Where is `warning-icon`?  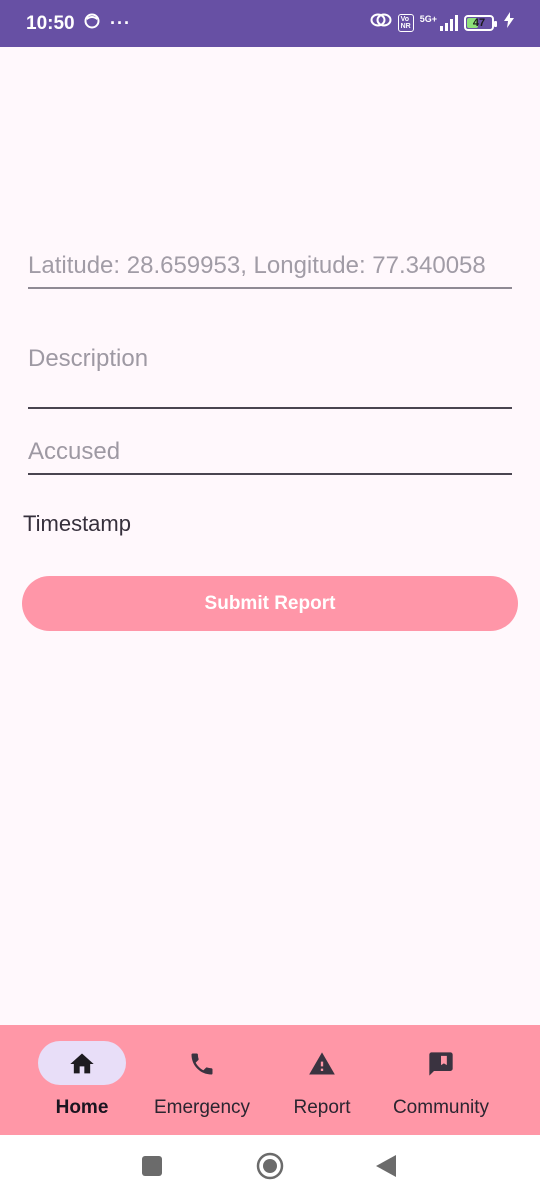 warning-icon is located at coordinates (322, 1064).